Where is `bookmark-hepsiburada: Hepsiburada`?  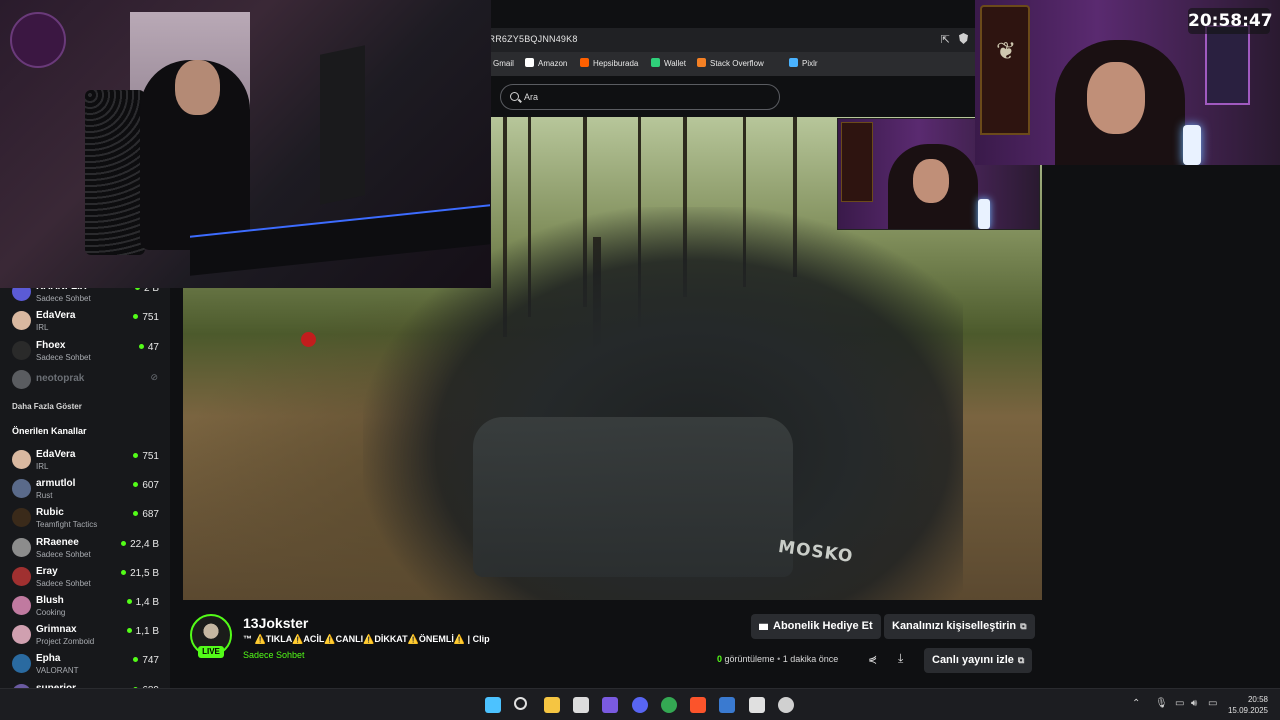
bookmark-hepsiburada: Hepsiburada is located at coordinates (609, 63).